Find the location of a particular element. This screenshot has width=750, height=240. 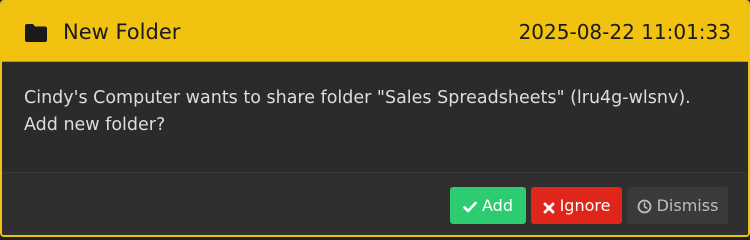

clock-icon is located at coordinates (644, 206).